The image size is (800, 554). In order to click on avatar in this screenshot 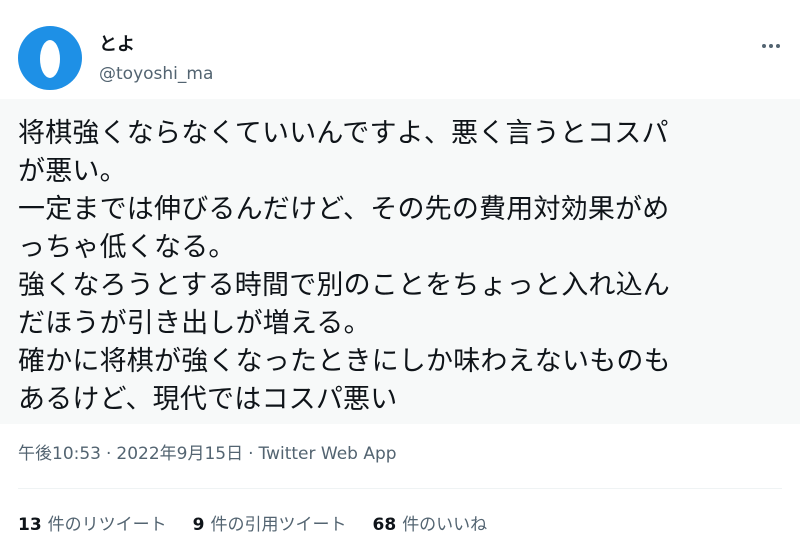, I will do `click(50, 58)`.